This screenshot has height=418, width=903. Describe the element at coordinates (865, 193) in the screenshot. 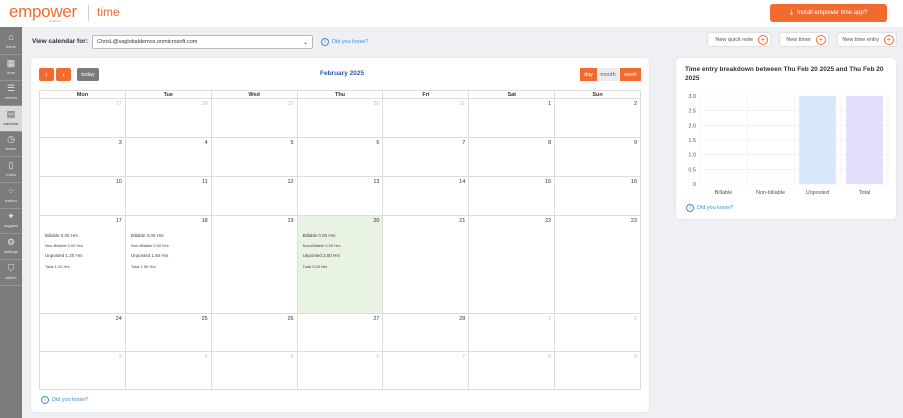

I see `x-tick-label: Total` at that location.